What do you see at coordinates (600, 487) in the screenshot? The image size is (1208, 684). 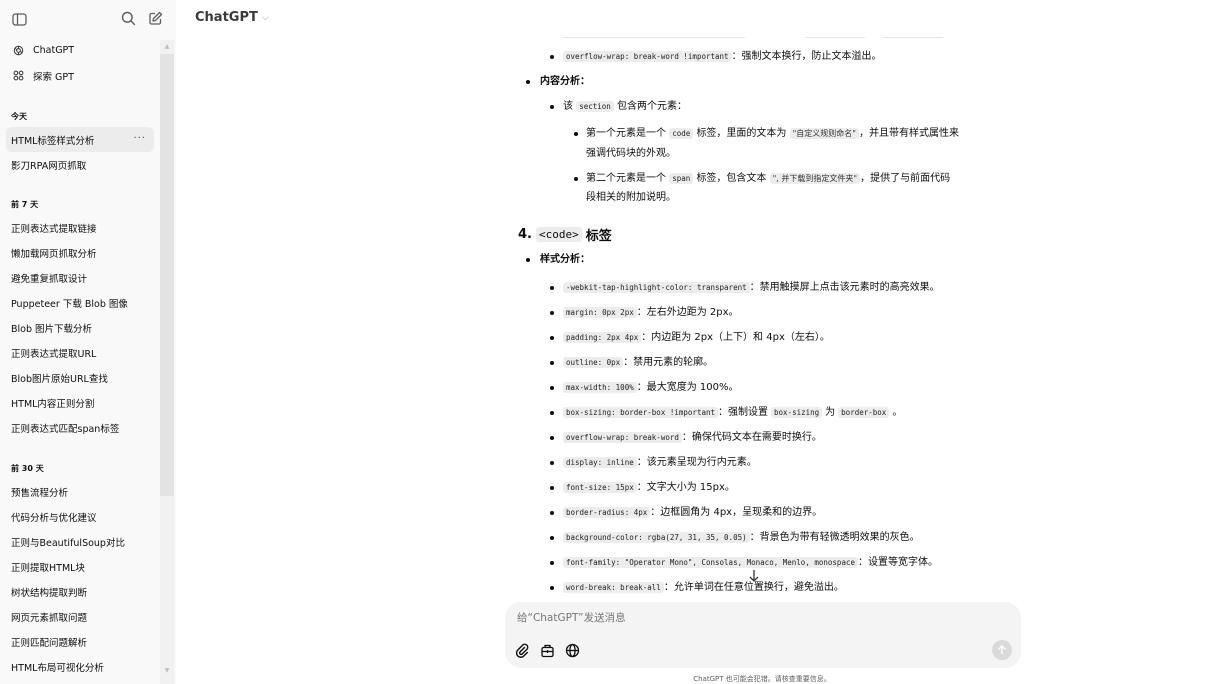 I see `inline-code: font-size: 15px` at bounding box center [600, 487].